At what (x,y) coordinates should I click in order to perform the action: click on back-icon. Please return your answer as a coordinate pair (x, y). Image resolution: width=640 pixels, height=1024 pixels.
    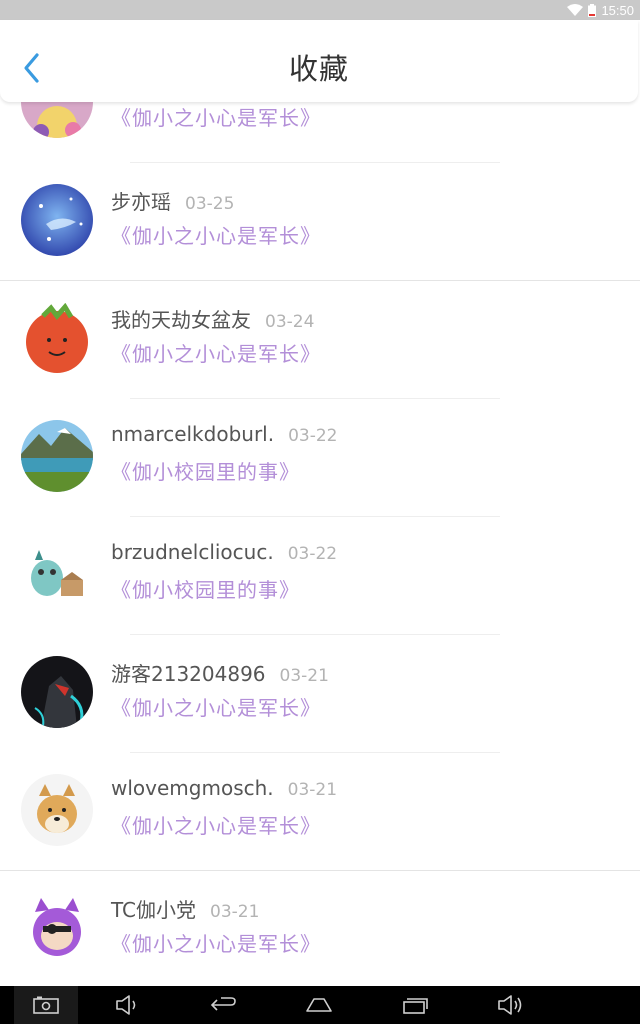
    Looking at the image, I should click on (223, 1004).